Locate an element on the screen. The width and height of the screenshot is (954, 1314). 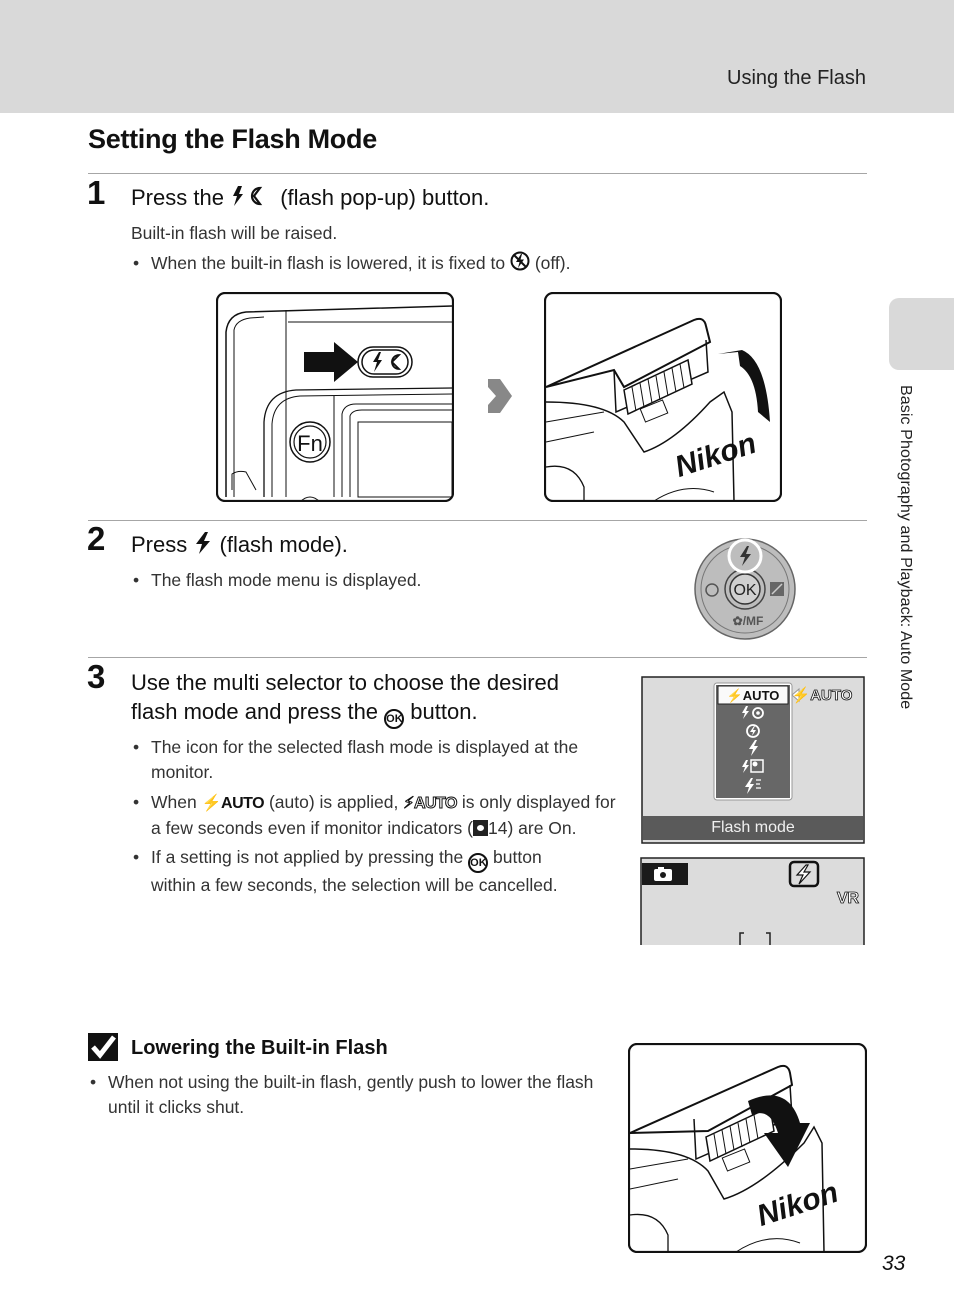
svg-text: ⚡AUTO is located at coordinates (753, 696).